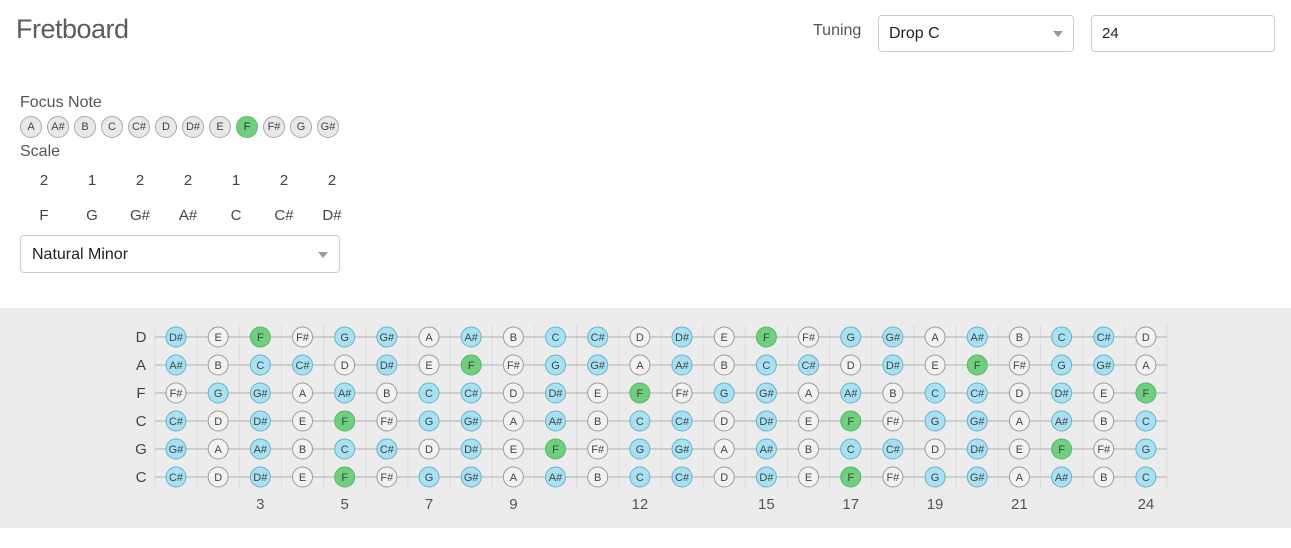  I want to click on tuning-select: Drop C, so click(976, 33).